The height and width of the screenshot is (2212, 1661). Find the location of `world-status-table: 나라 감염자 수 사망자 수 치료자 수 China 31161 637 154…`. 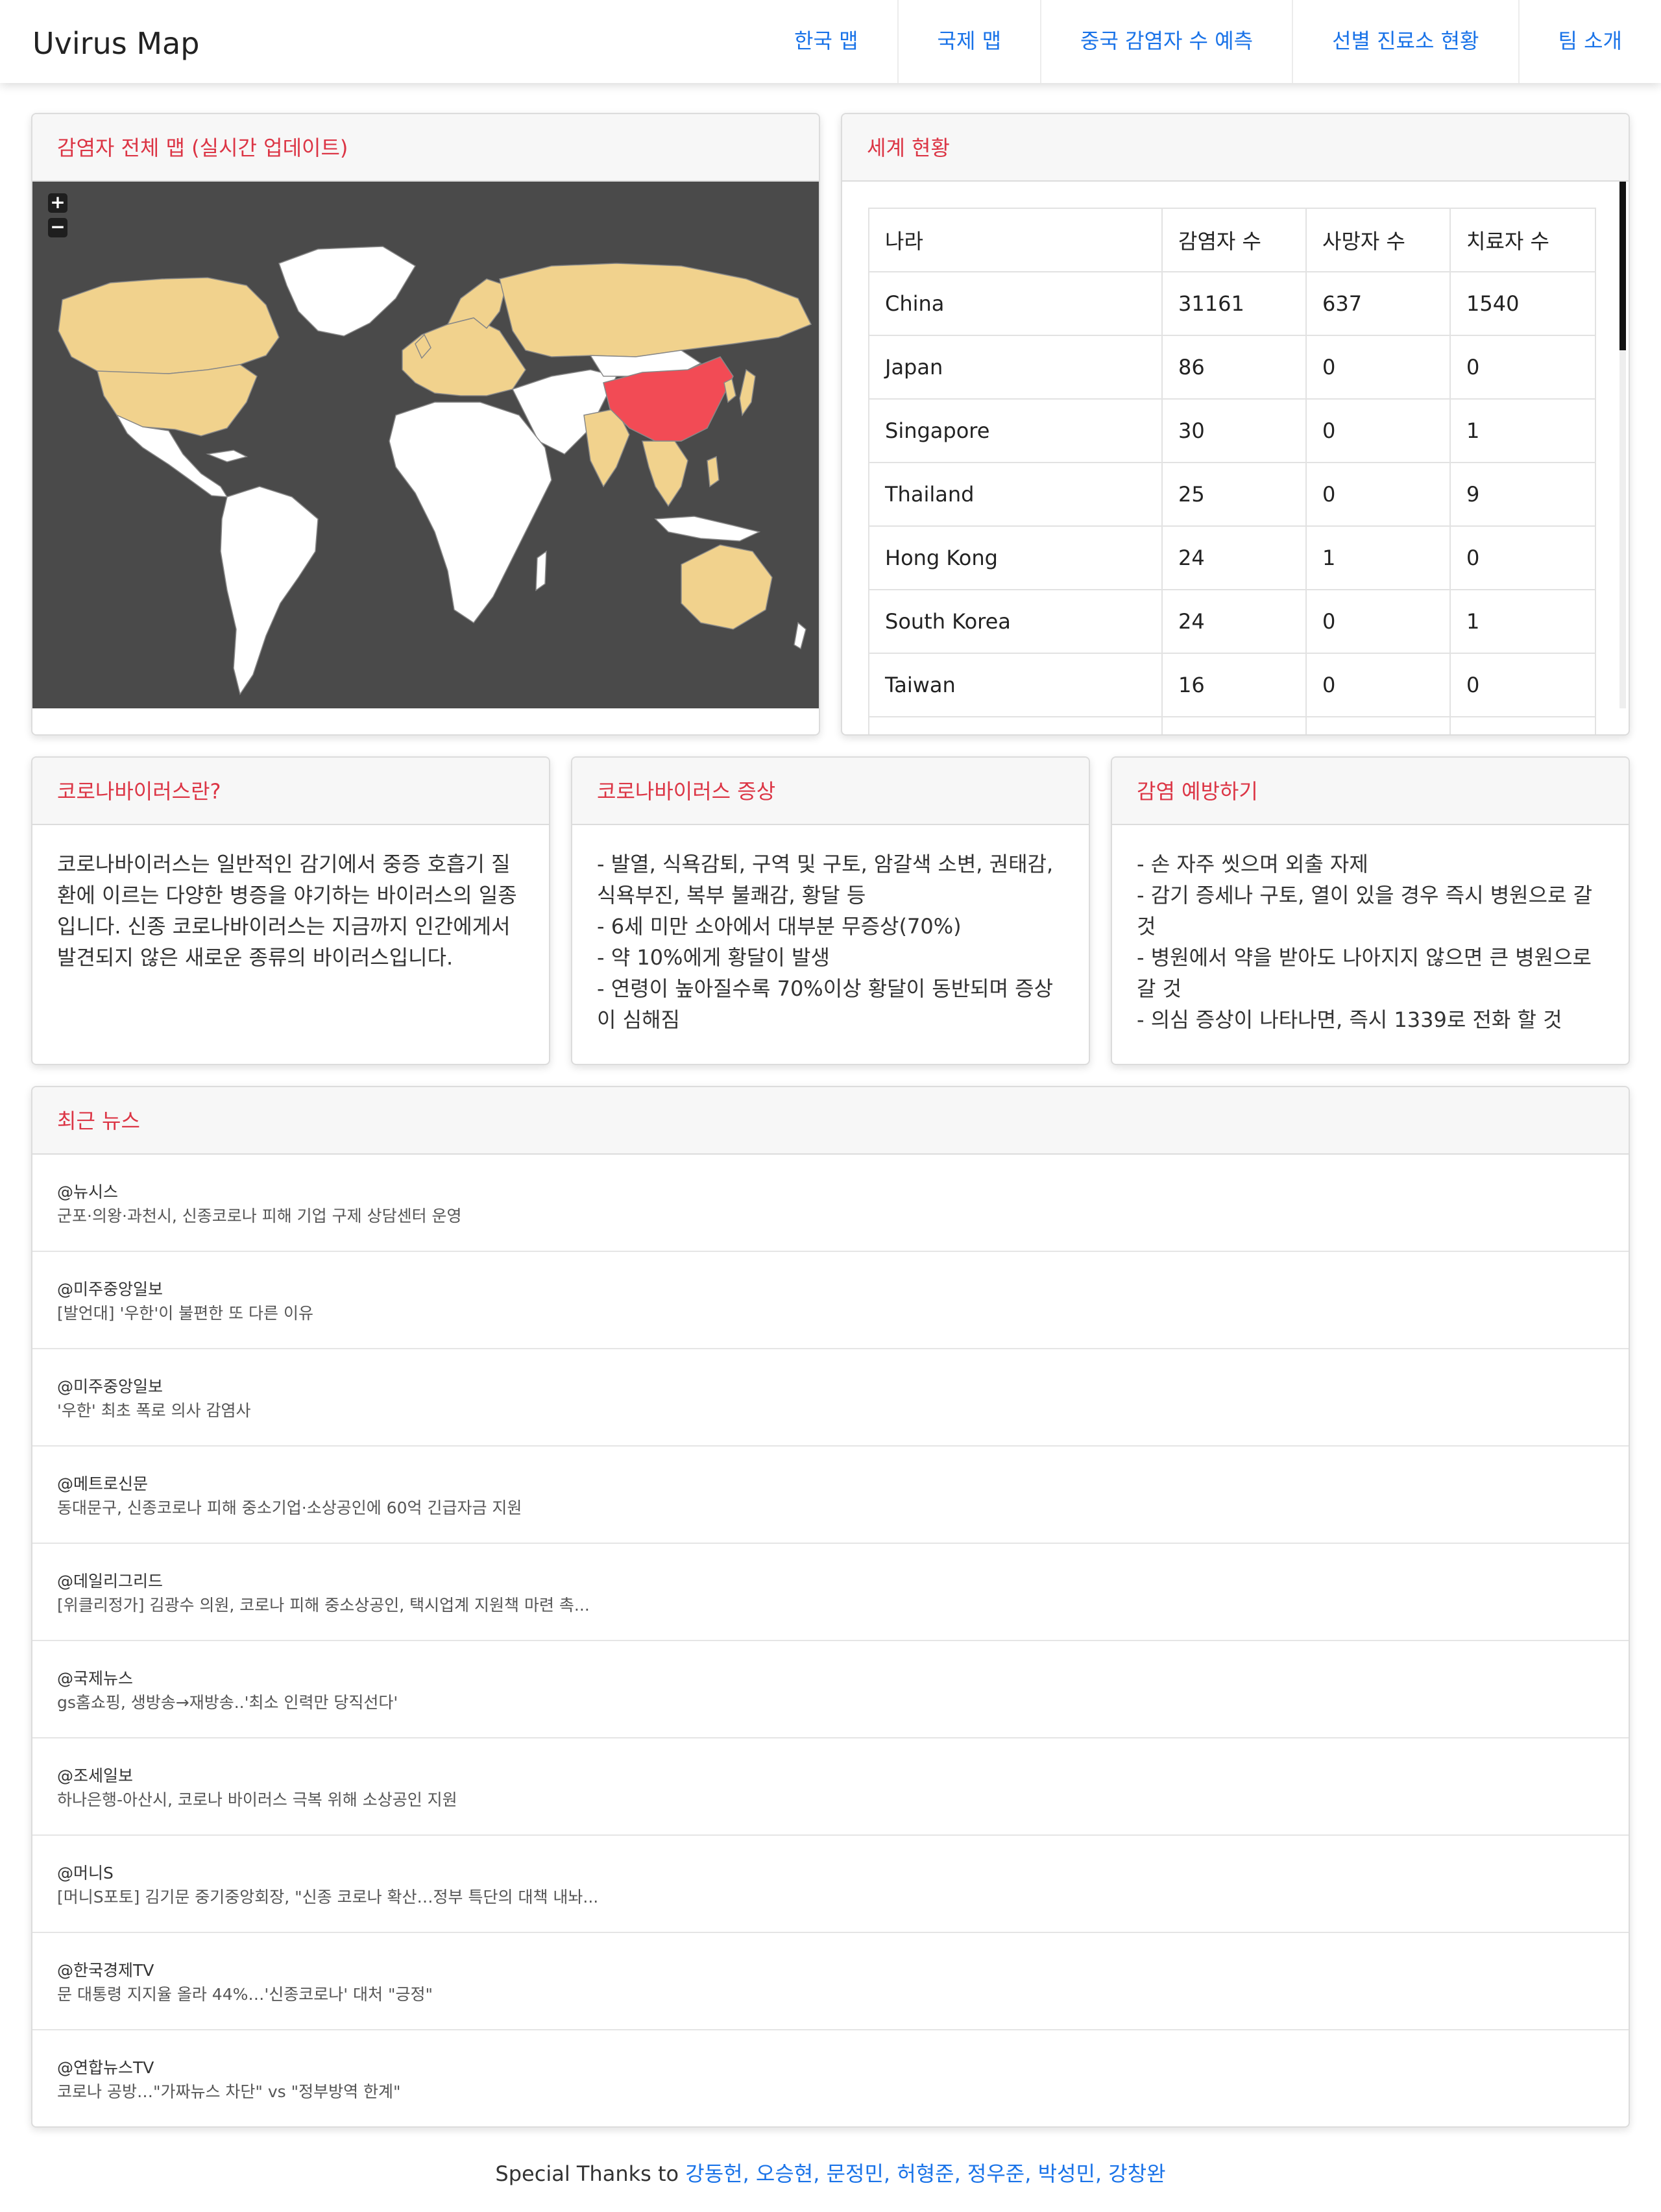

world-status-table: 나라 감염자 수 사망자 수 치료자 수 China 31161 637 154… is located at coordinates (1232, 471).